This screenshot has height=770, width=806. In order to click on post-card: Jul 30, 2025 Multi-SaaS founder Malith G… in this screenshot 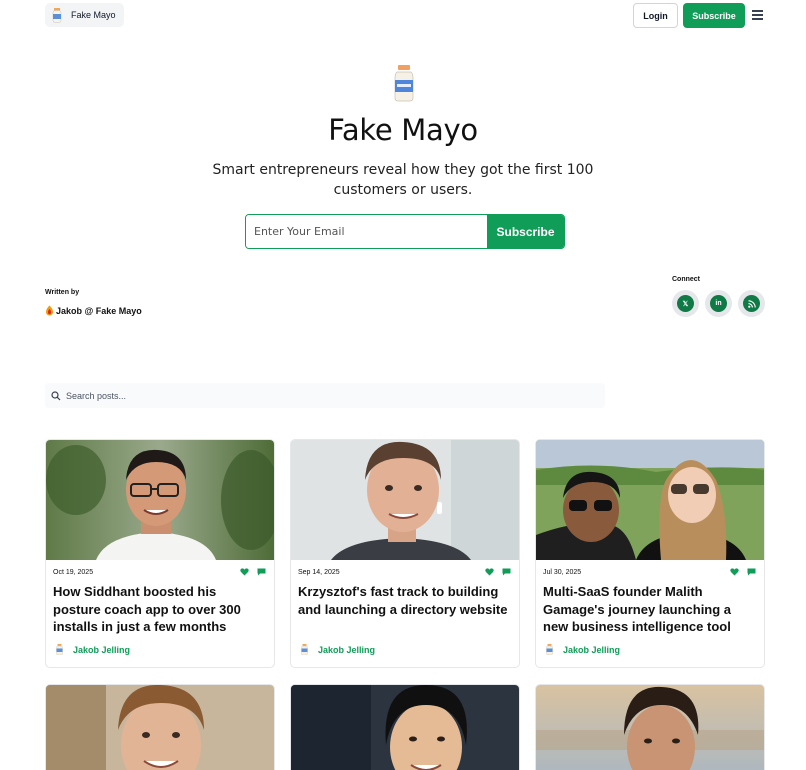, I will do `click(650, 553)`.